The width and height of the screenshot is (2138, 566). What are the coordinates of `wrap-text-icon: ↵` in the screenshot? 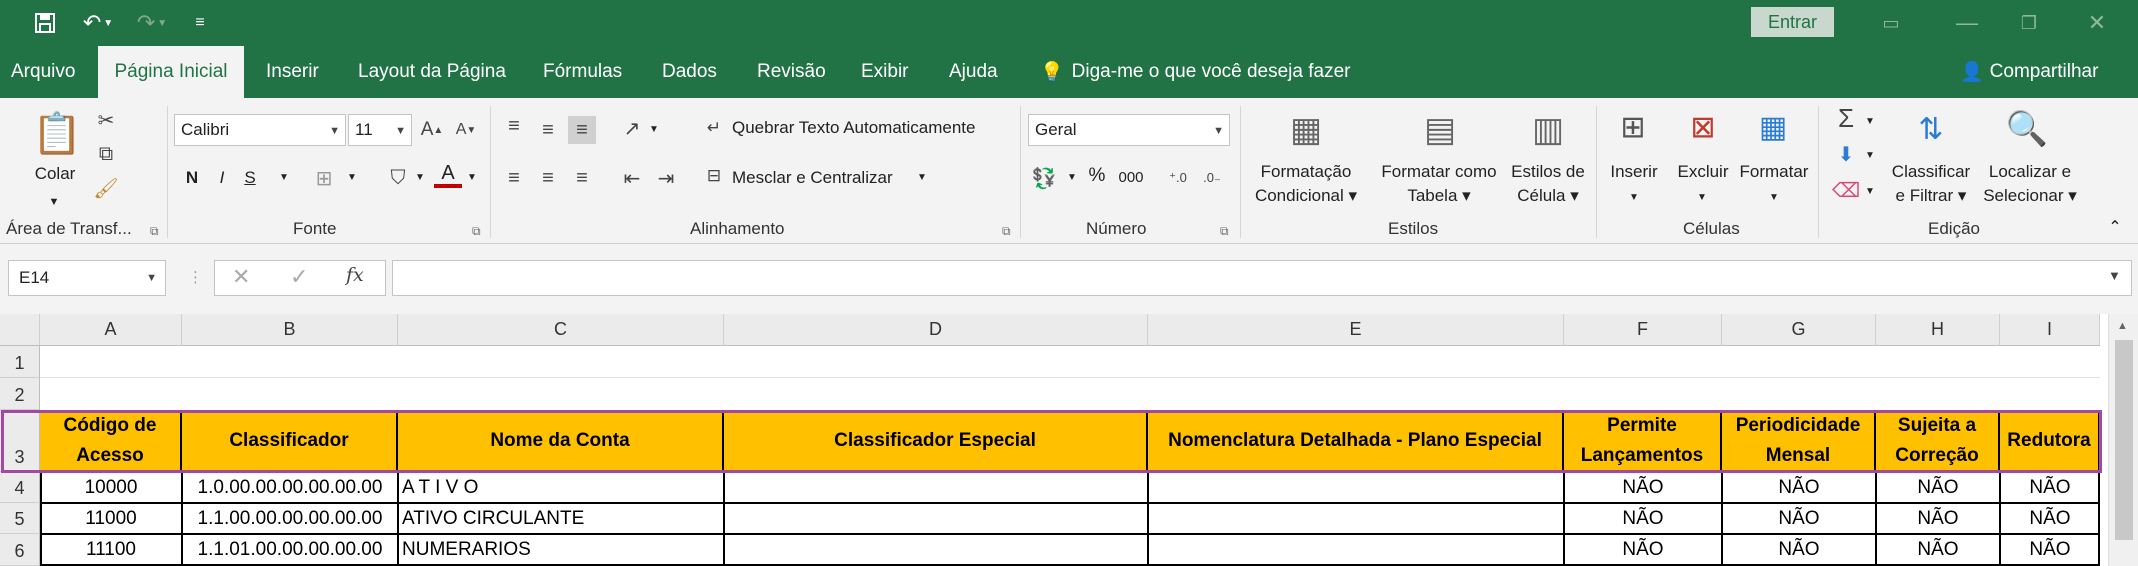 It's located at (714, 128).